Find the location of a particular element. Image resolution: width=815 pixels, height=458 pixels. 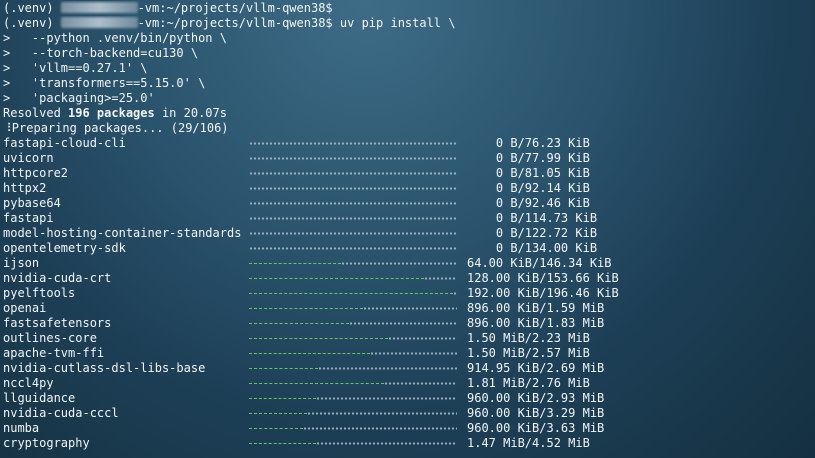

package-row: apache-tvm-ffi 1.50 MiB/2.57 MiB is located at coordinates (409, 353).